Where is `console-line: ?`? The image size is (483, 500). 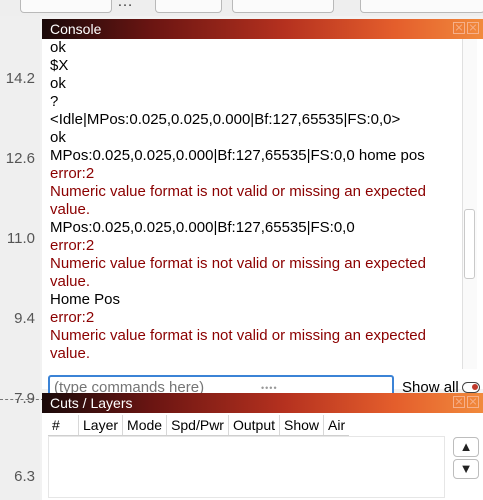 console-line: ? is located at coordinates (54, 101).